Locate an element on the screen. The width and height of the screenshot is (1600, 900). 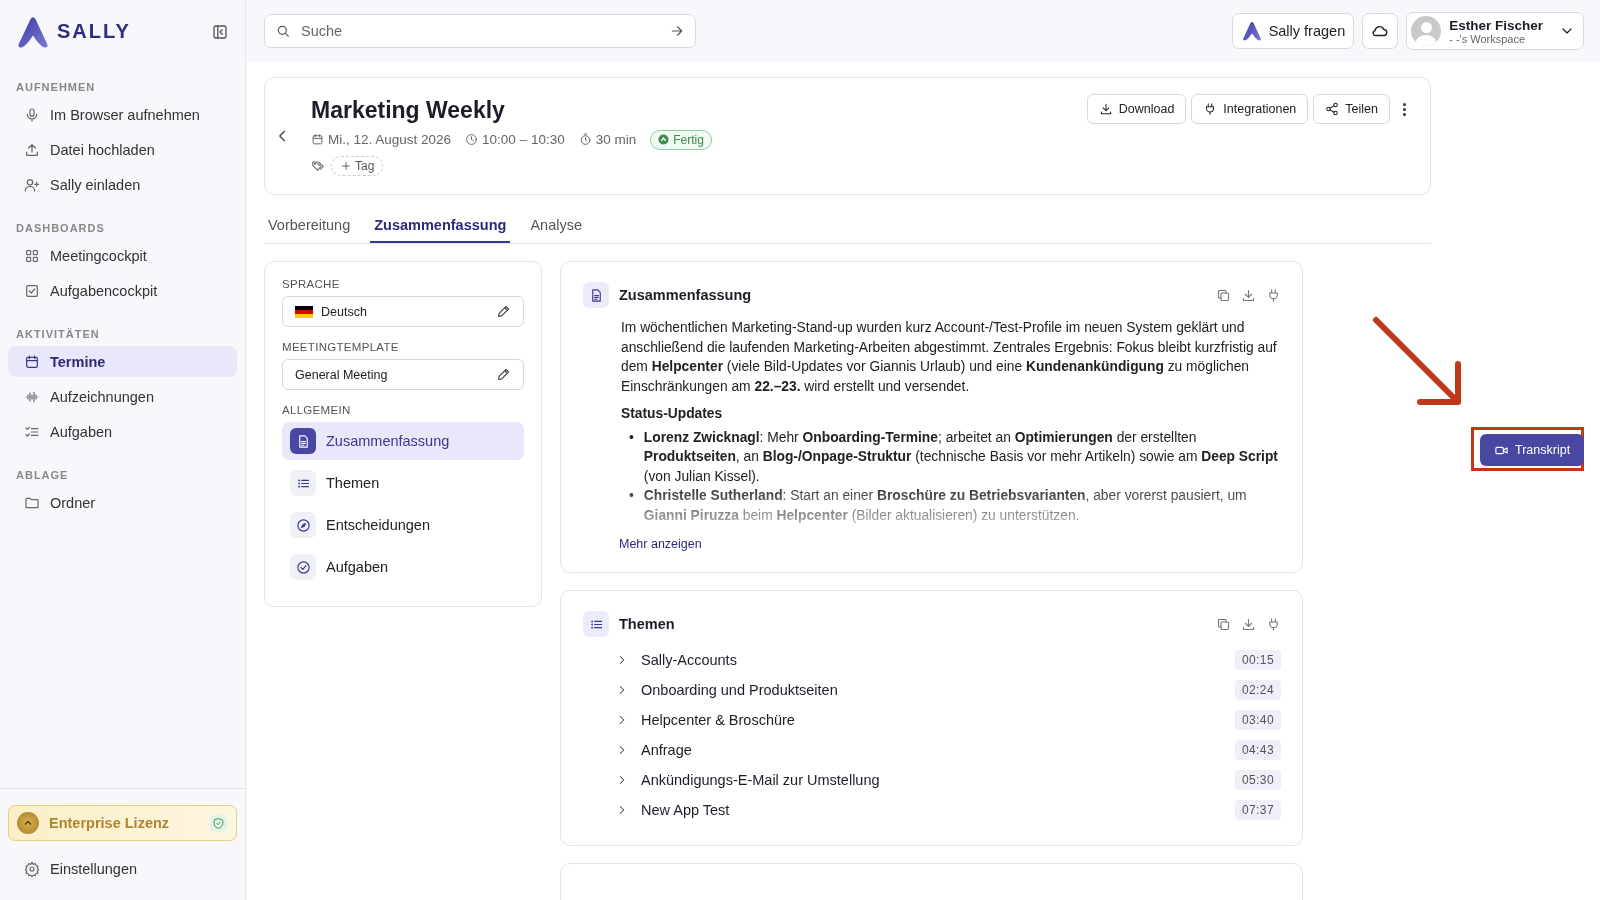
sidebar-item: Termine is located at coordinates (122, 361).